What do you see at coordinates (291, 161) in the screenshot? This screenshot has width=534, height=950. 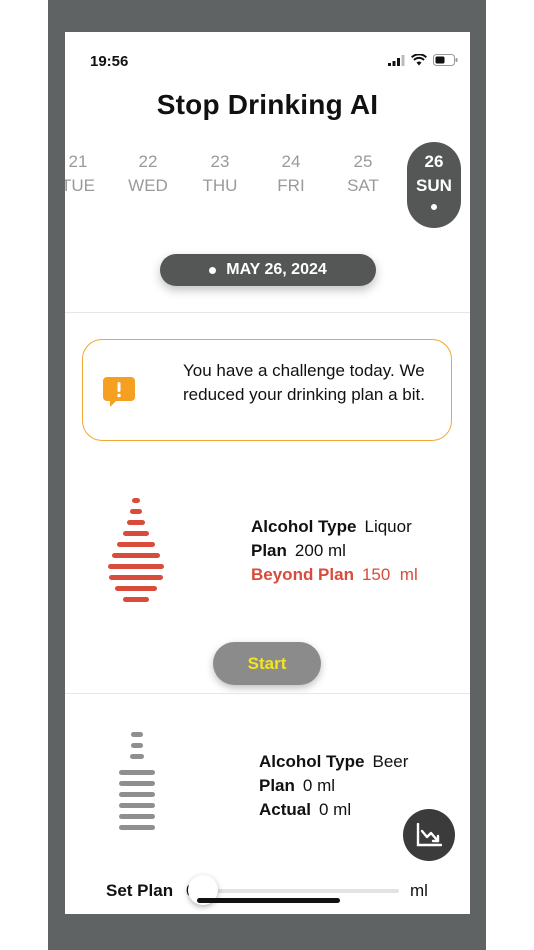 I see `day-number: 24` at bounding box center [291, 161].